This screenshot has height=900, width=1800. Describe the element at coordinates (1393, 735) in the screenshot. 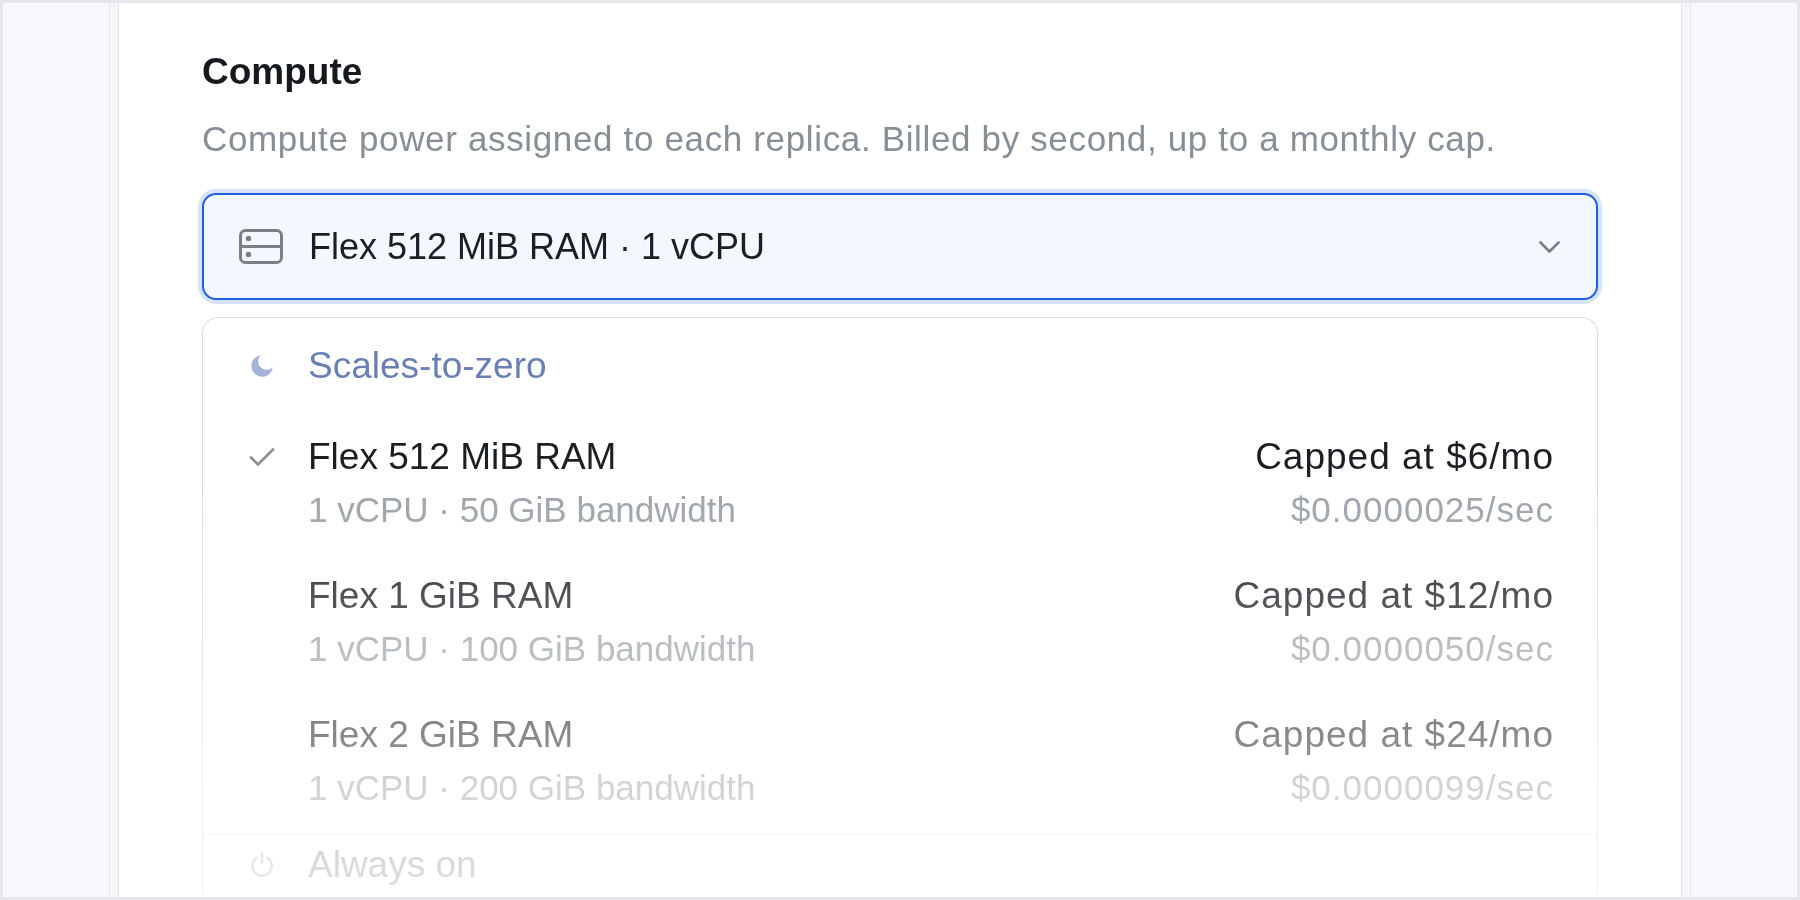

I see `price-cap: Capped at $24/mo` at that location.